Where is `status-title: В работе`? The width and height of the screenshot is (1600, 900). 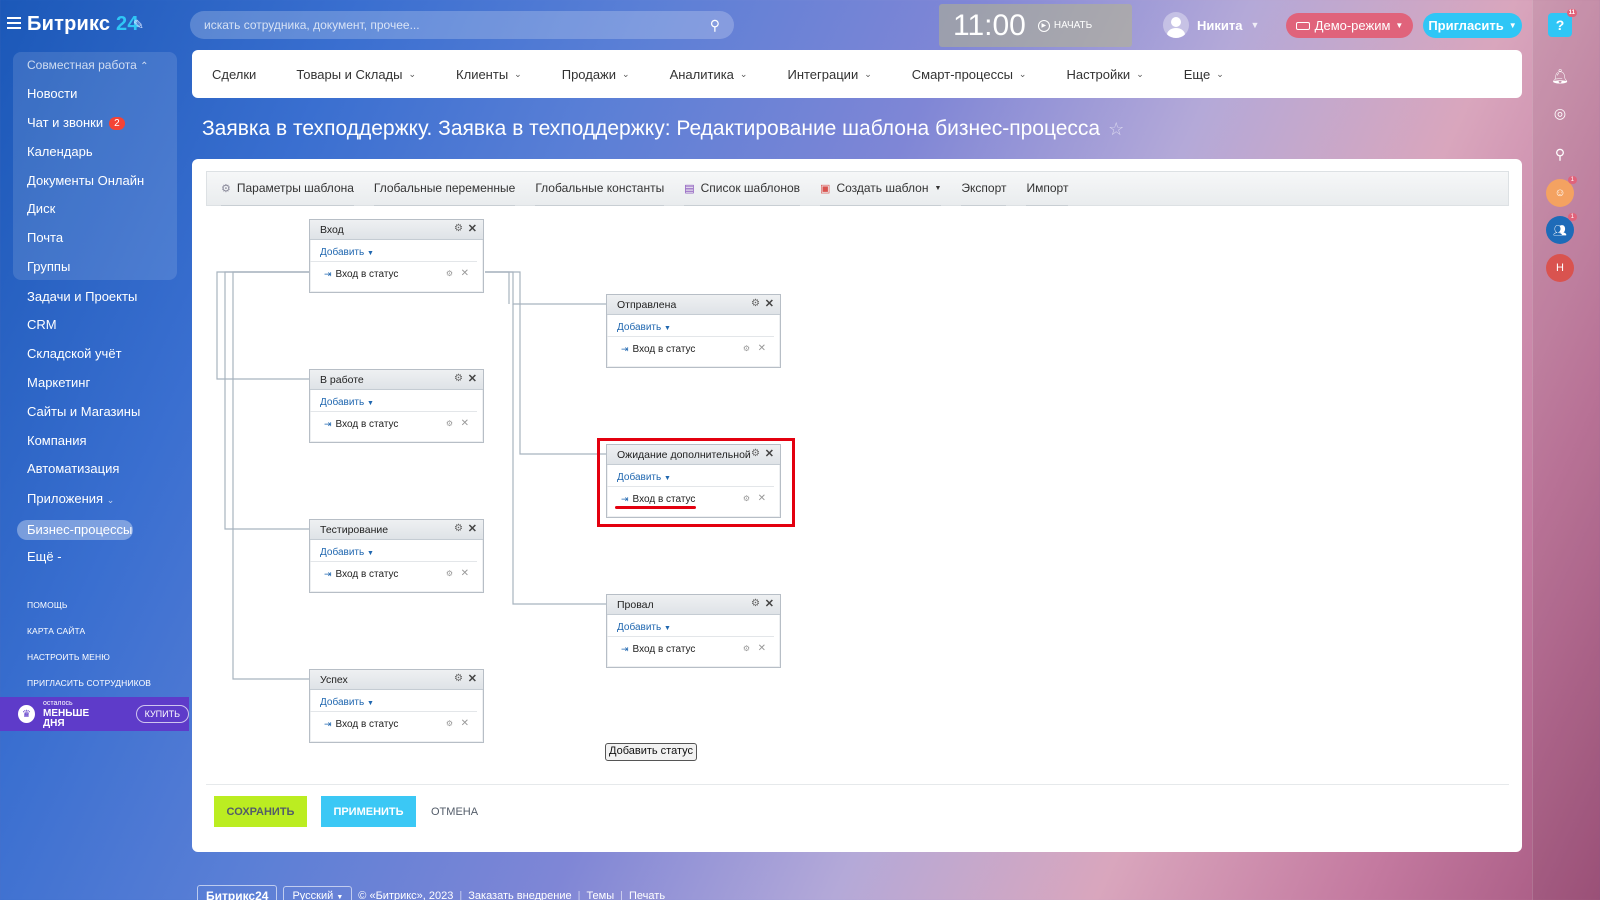 status-title: В работе is located at coordinates (342, 379).